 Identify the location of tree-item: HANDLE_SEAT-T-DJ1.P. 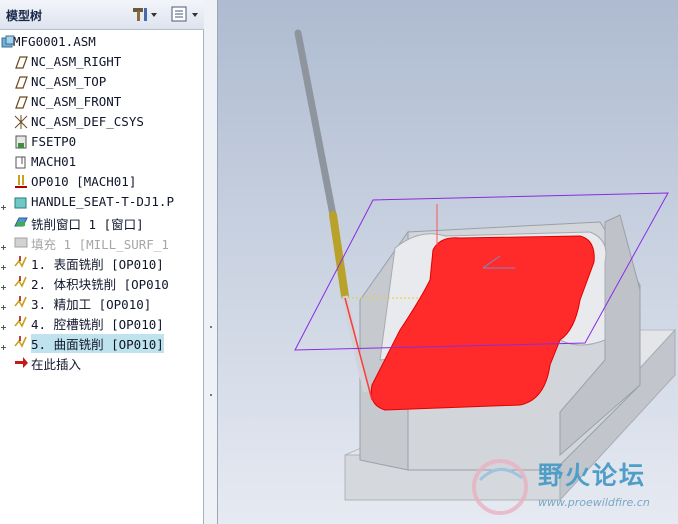
(102, 202).